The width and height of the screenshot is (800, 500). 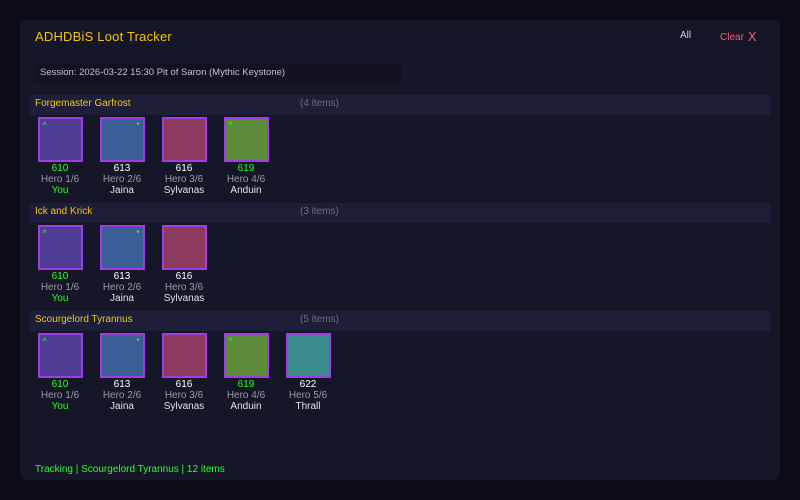 I want to click on item-level: 622, so click(x=308, y=384).